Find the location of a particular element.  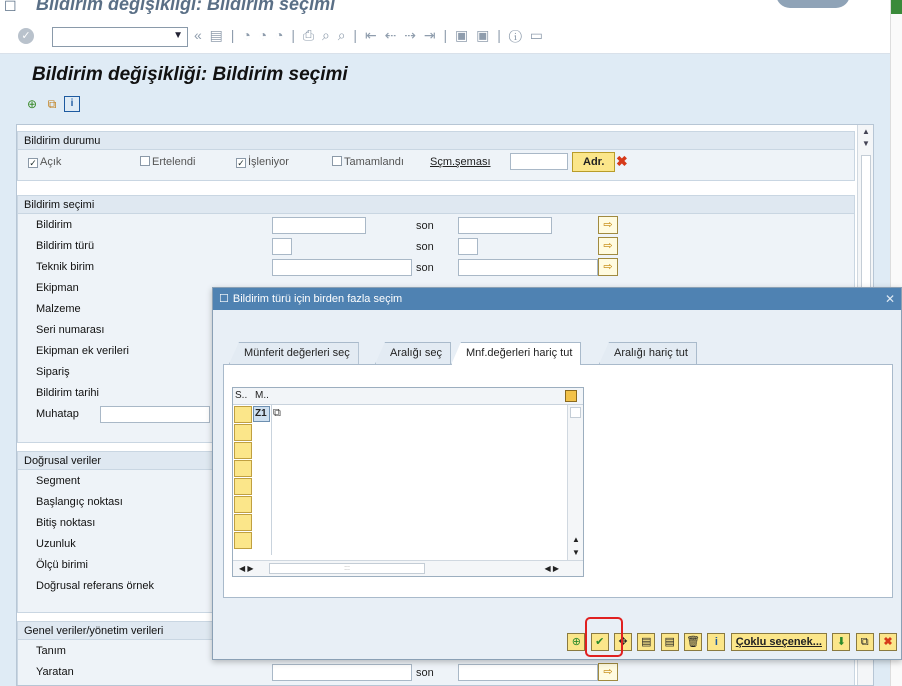

column-header-value: M.. is located at coordinates (262, 395).